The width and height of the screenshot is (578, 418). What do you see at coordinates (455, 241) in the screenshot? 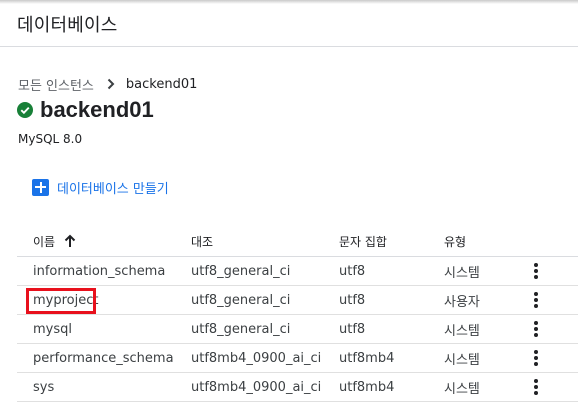
I see `column-header-type: 유형` at bounding box center [455, 241].